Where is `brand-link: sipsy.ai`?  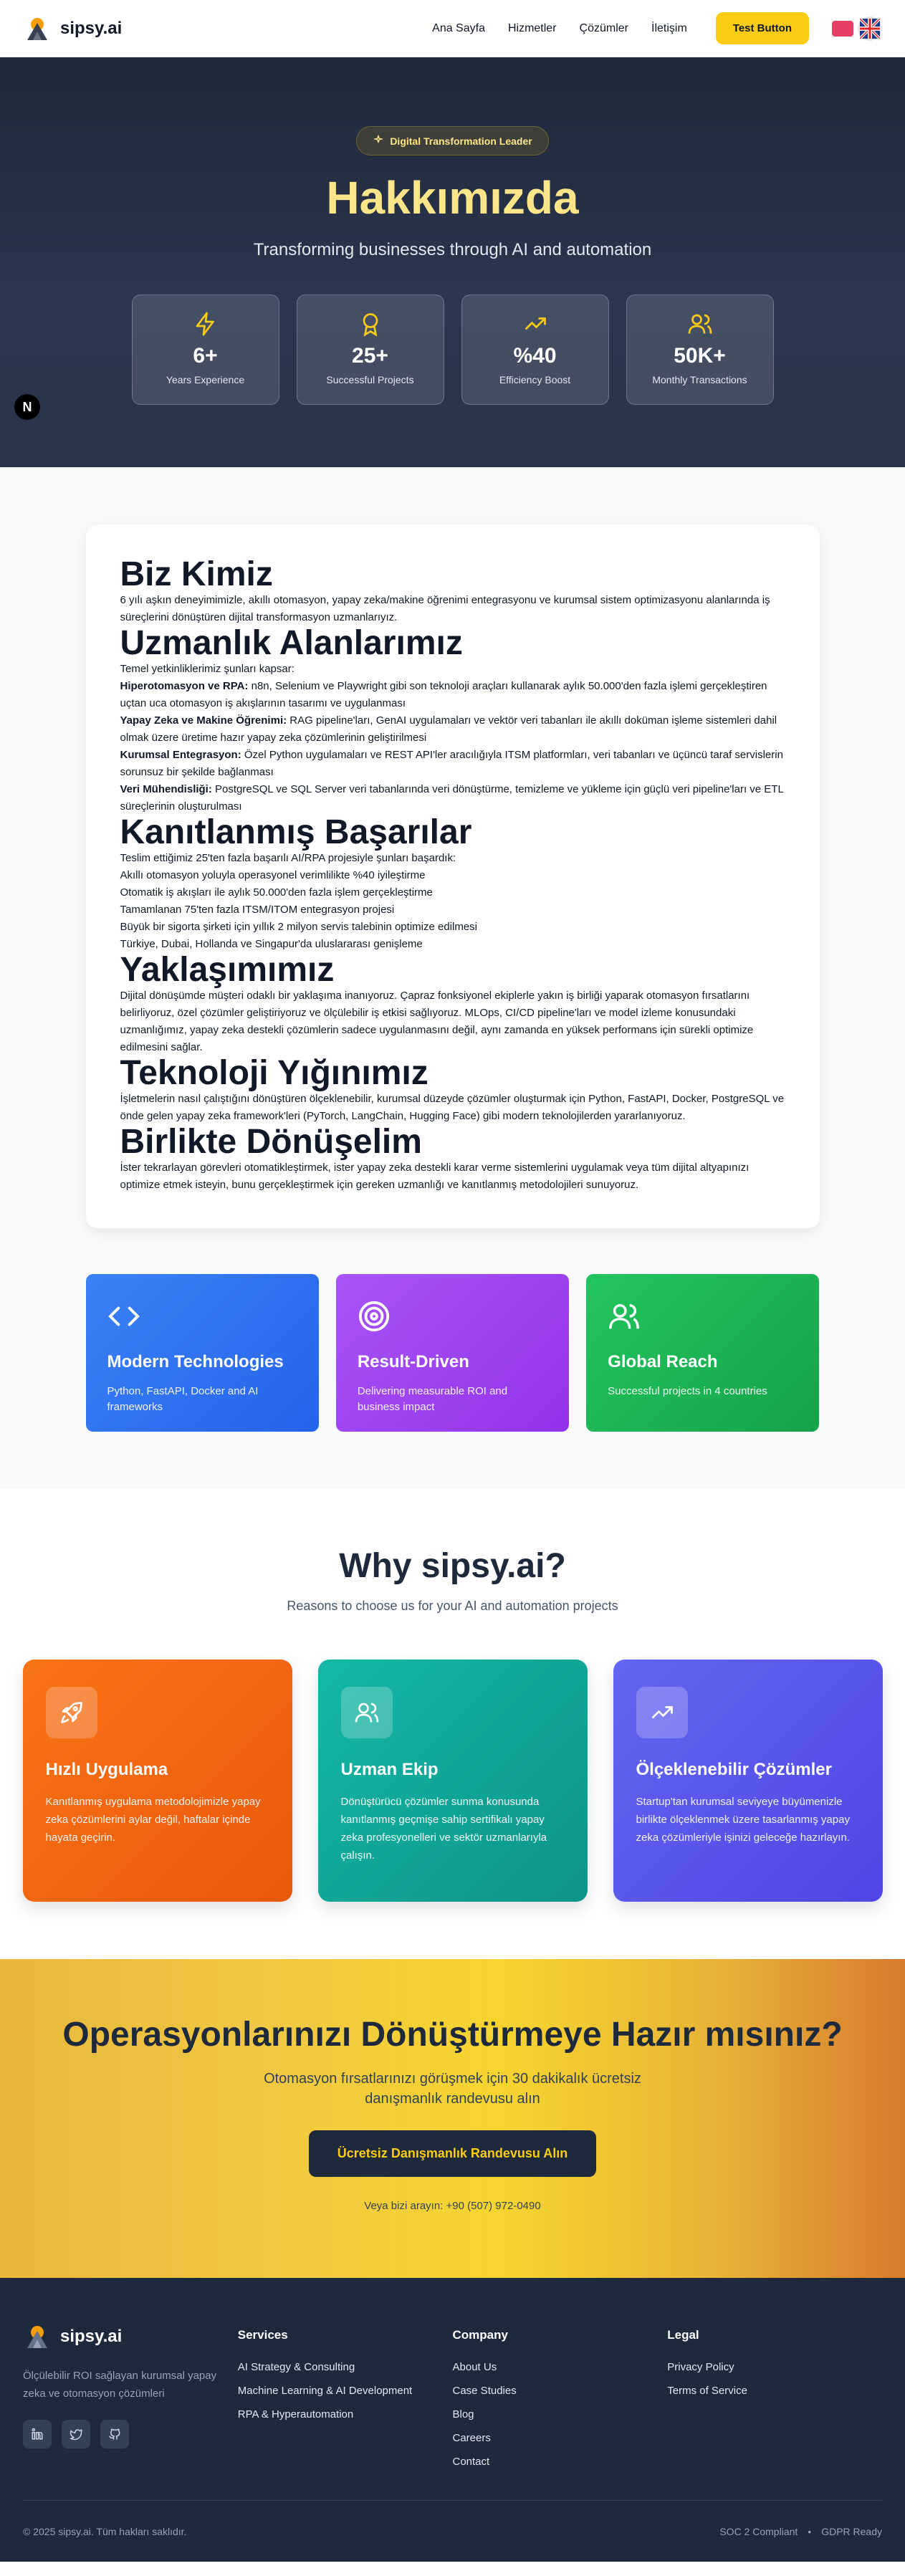
brand-link: sipsy.ai is located at coordinates (72, 28).